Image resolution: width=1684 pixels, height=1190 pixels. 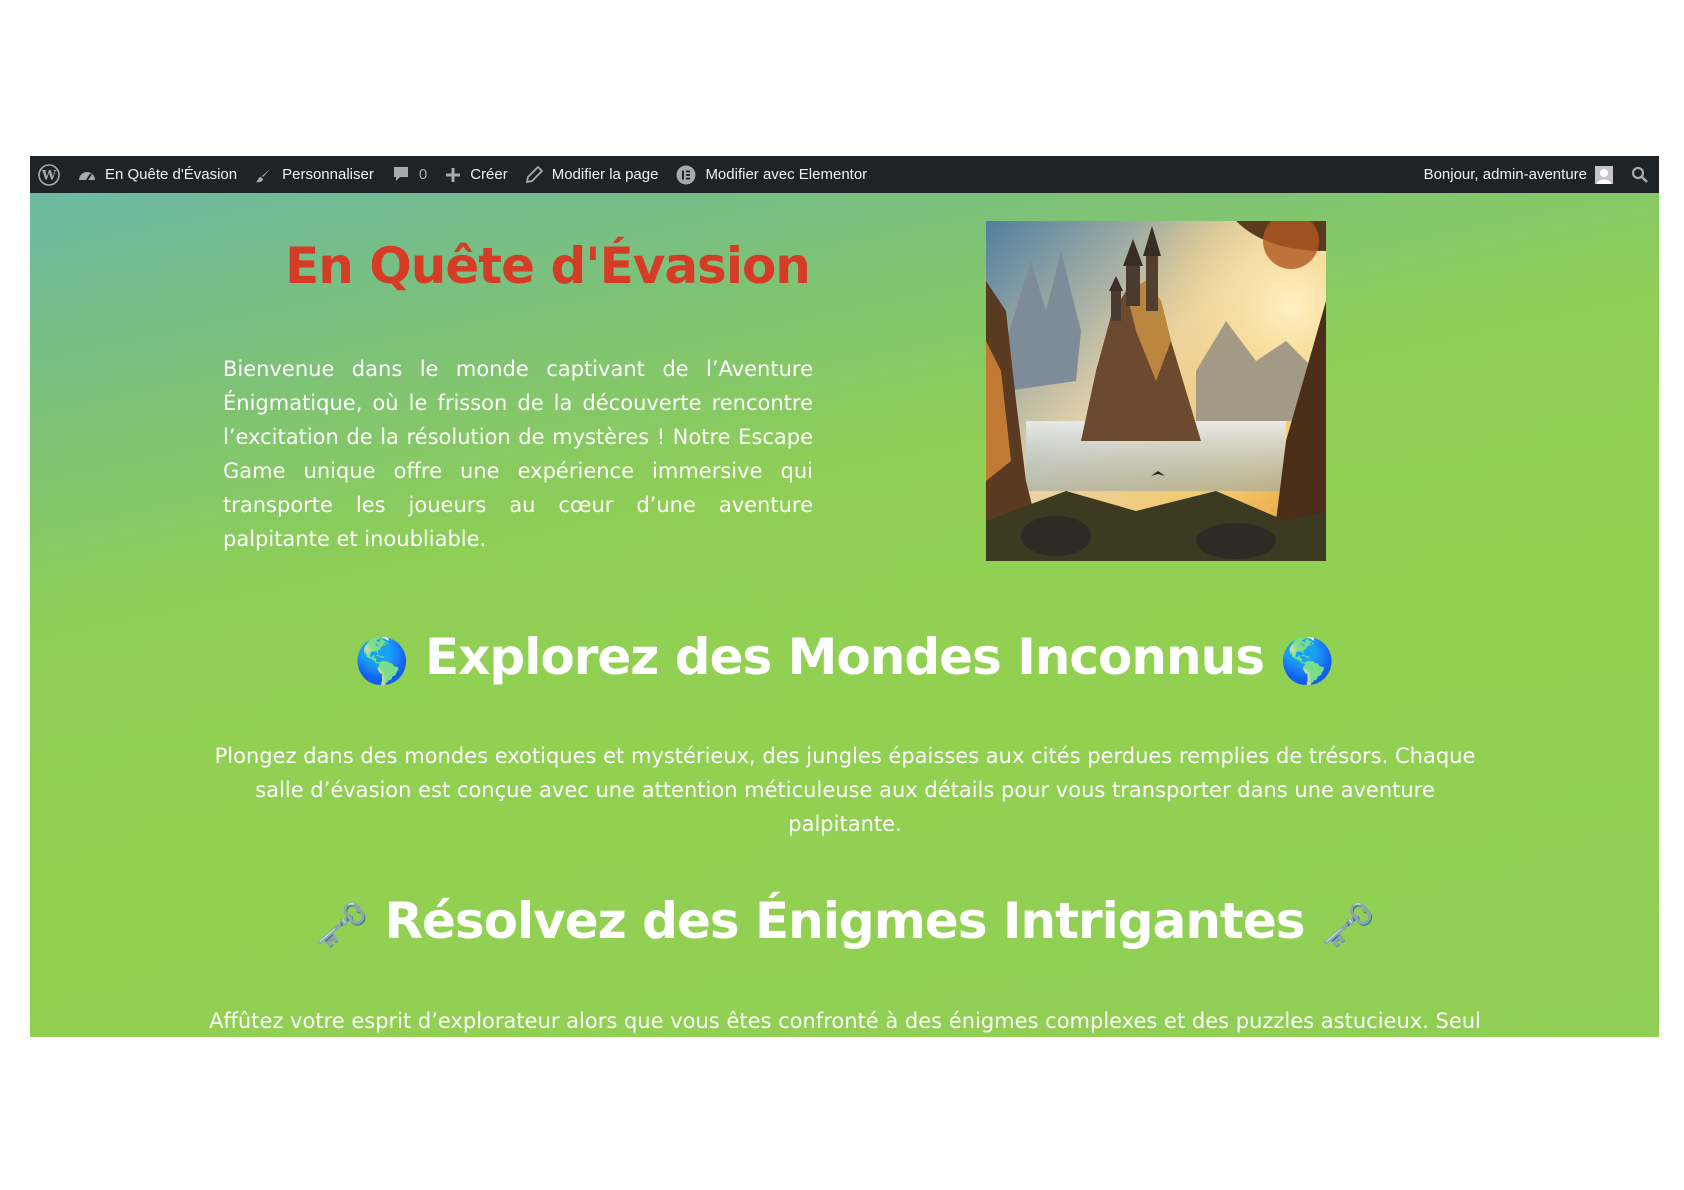 What do you see at coordinates (1505, 174) in the screenshot?
I see `greeting-label: Bonjour, admin-aventure` at bounding box center [1505, 174].